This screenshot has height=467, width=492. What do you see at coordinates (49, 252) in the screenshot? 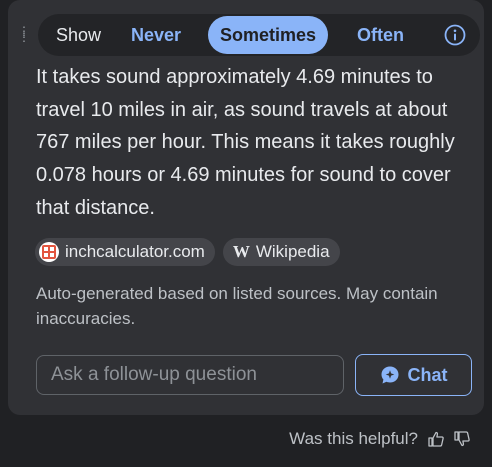
I see `calculator-icon` at bounding box center [49, 252].